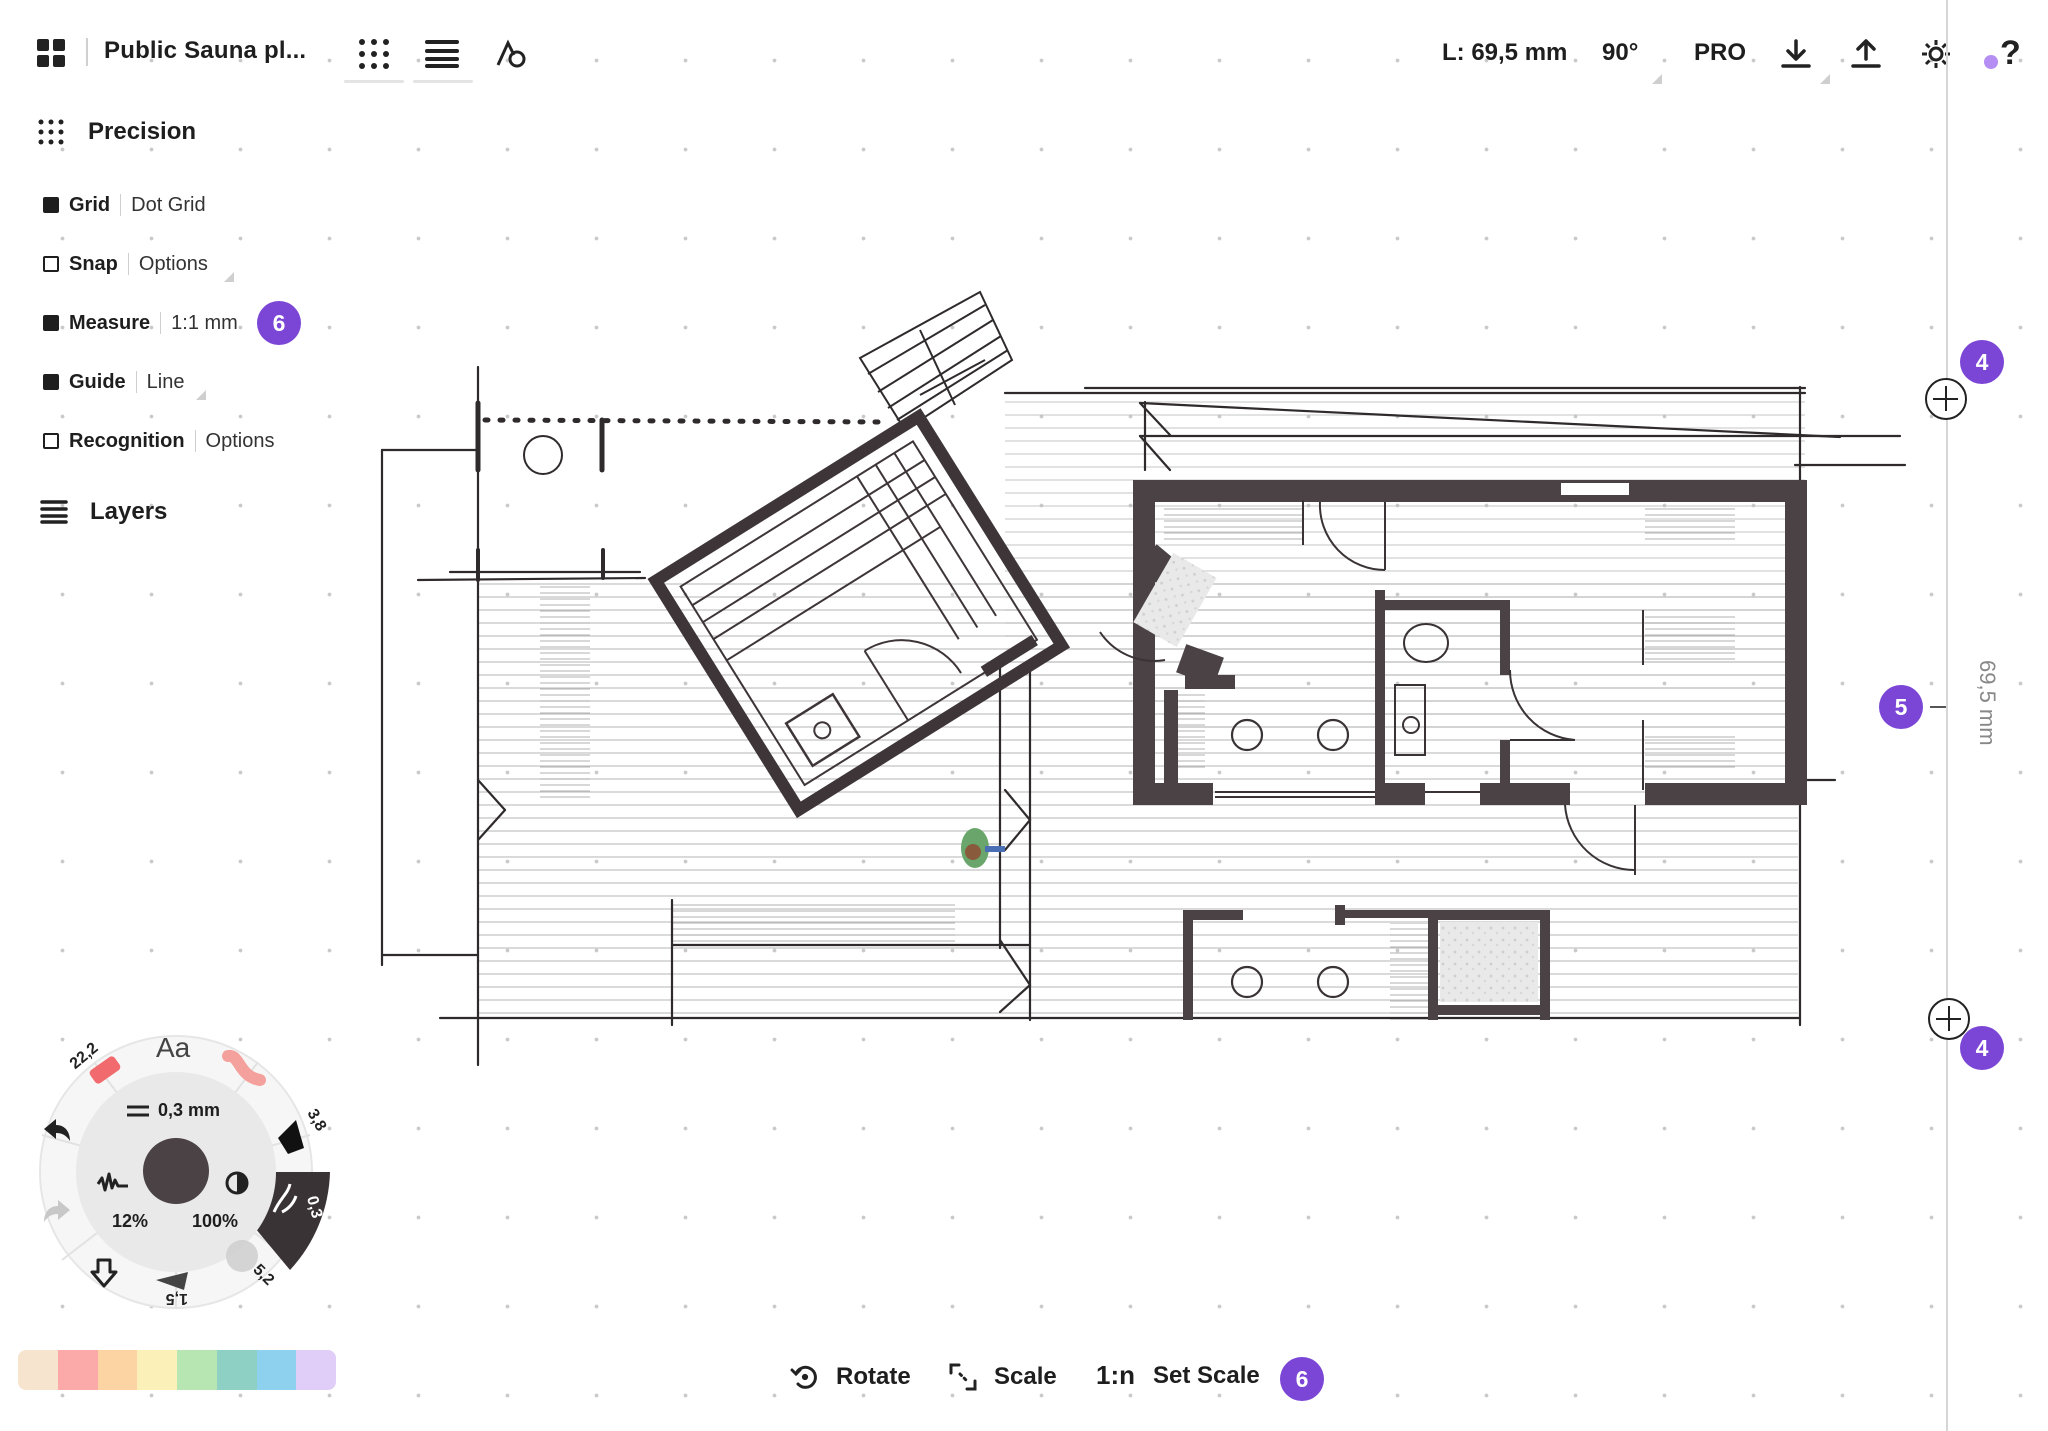 This screenshot has width=2048, height=1431. Describe the element at coordinates (138, 1110) in the screenshot. I see `stroke-width-icon` at that location.